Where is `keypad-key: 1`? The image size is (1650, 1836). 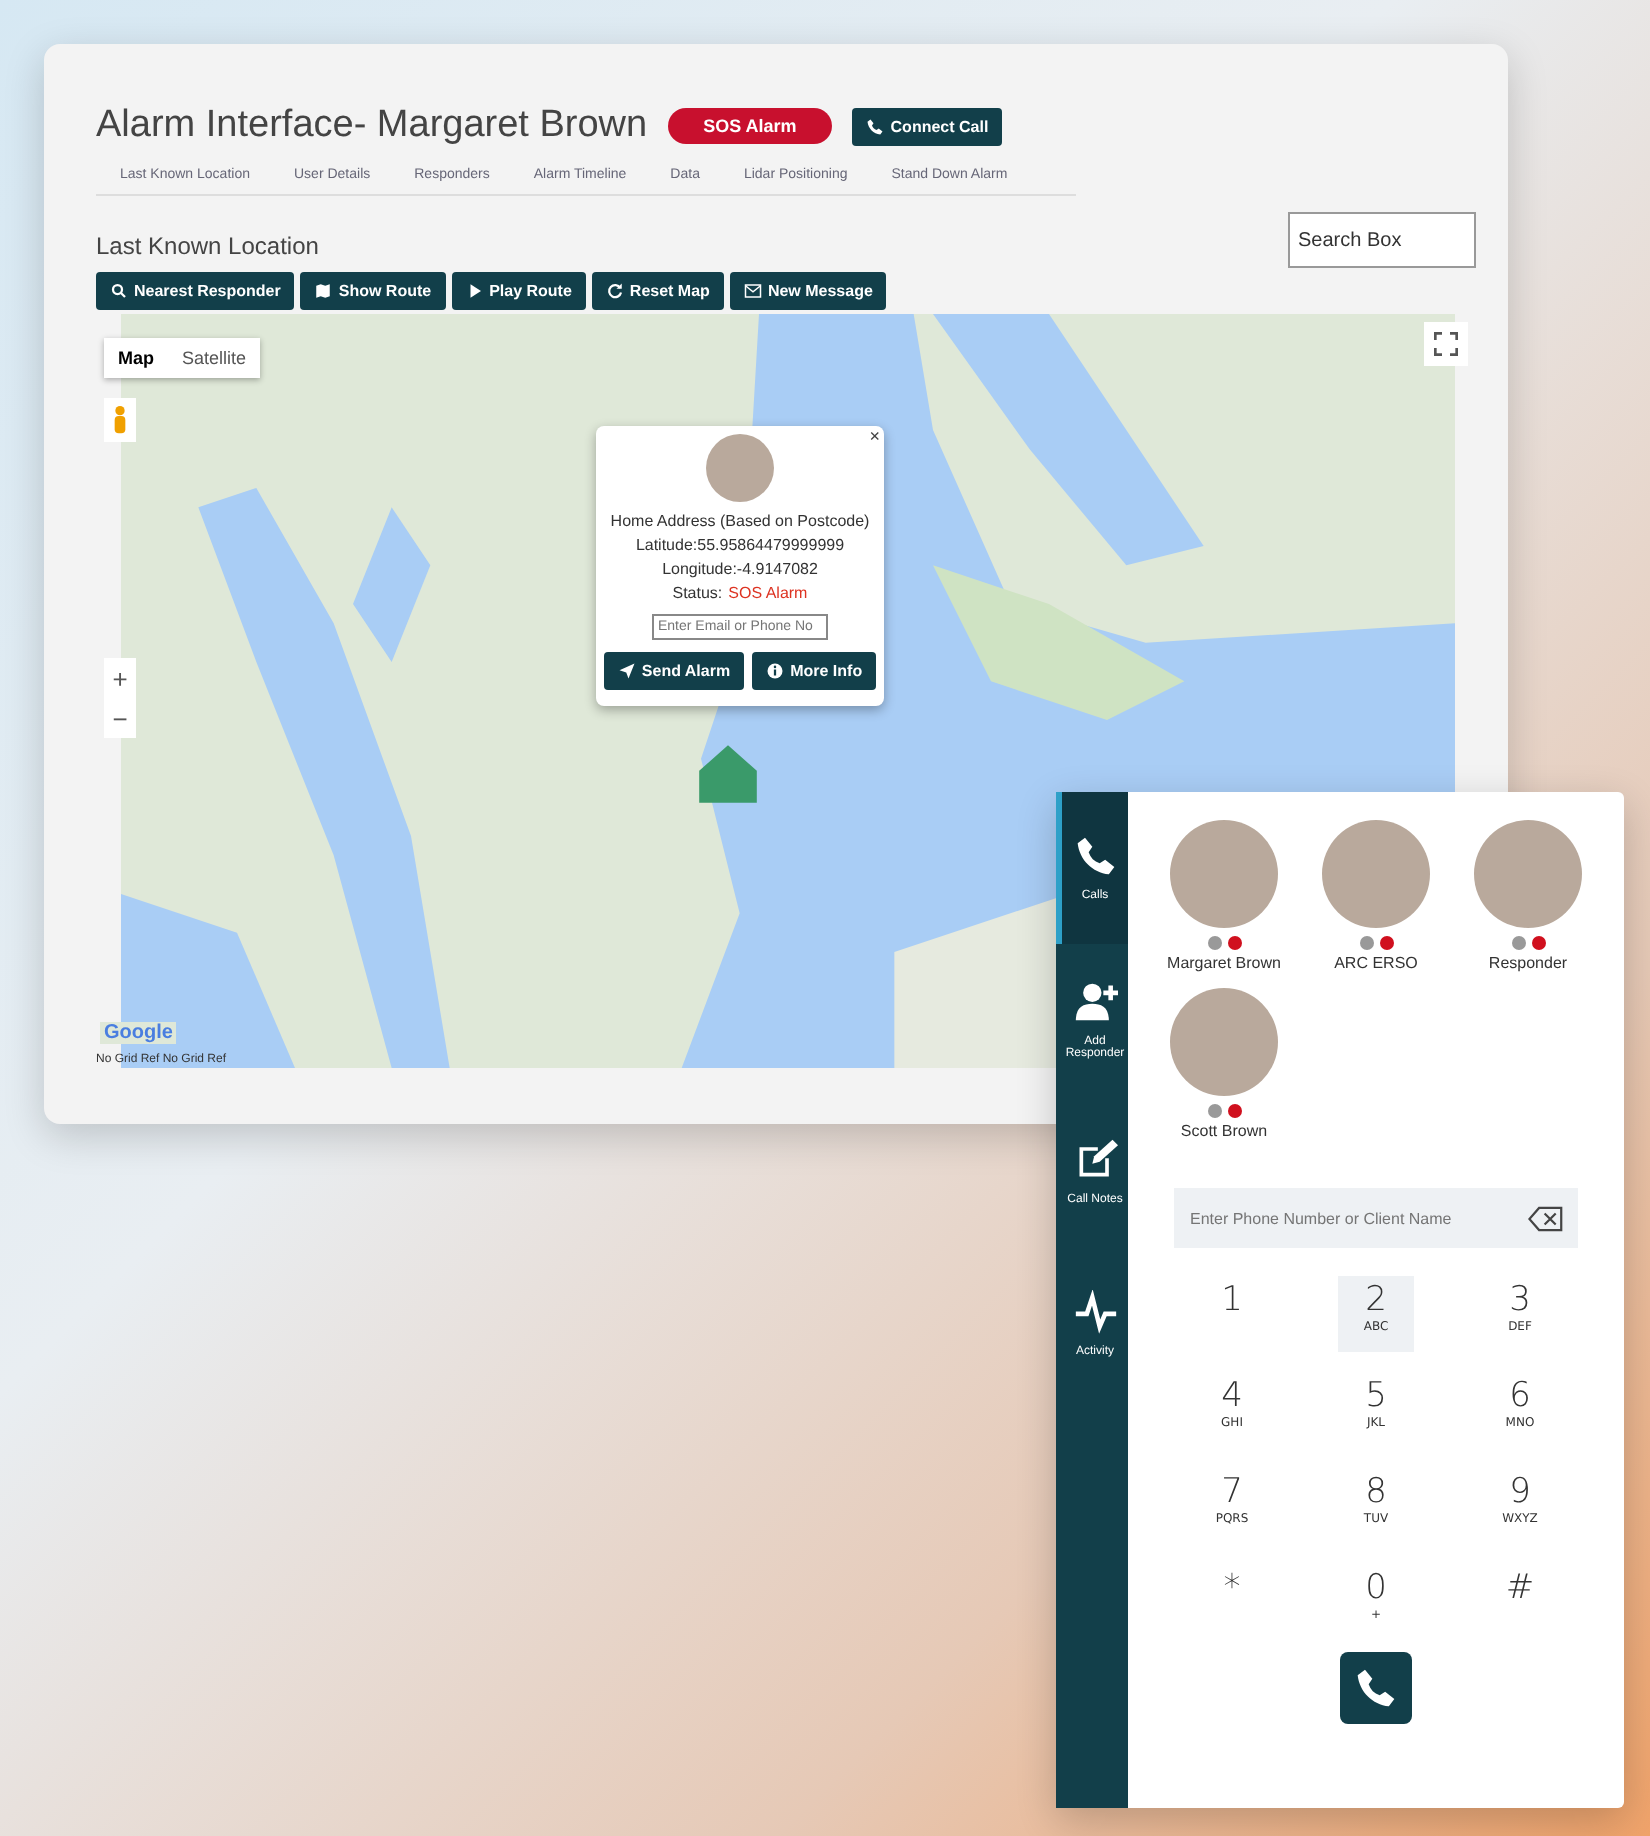 keypad-key: 1 is located at coordinates (1232, 1314).